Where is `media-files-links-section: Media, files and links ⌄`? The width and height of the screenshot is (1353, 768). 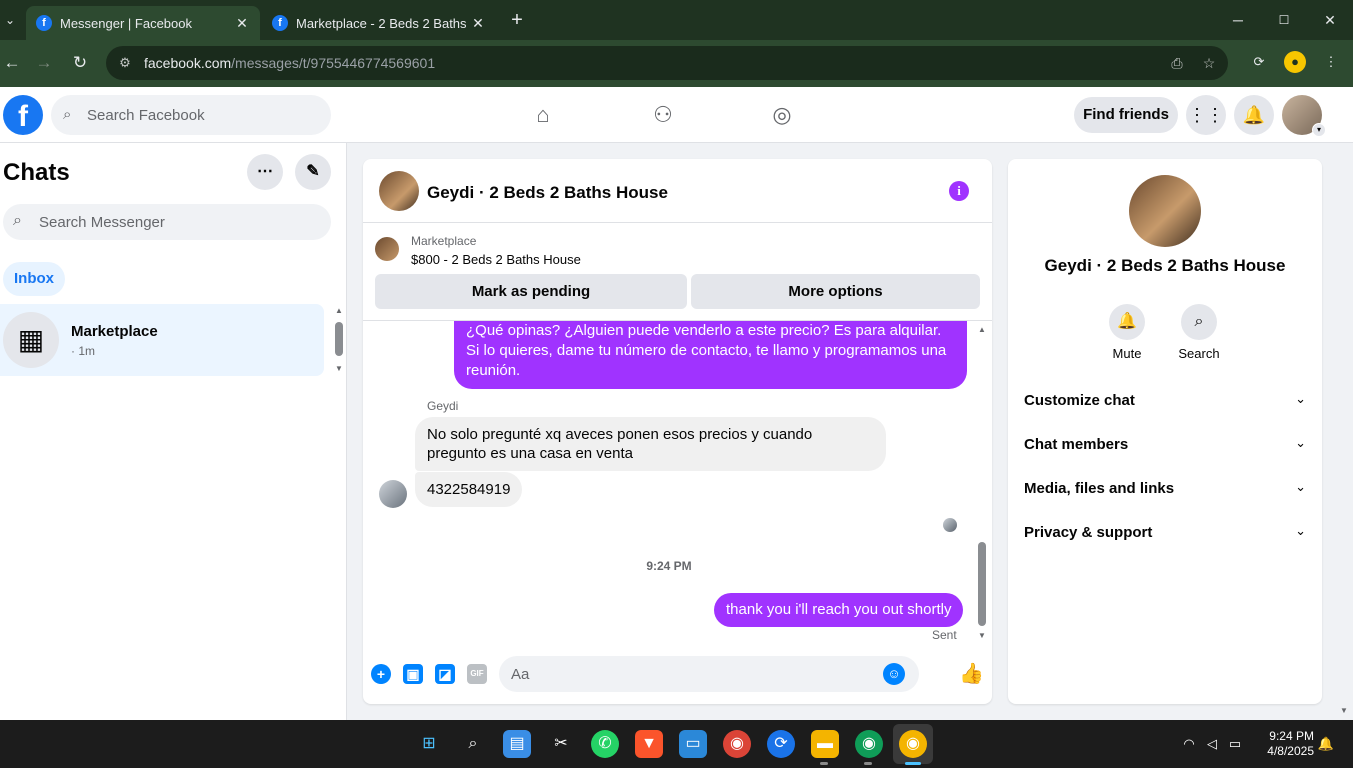
media-files-links-section: Media, files and links ⌄ is located at coordinates (1165, 489).